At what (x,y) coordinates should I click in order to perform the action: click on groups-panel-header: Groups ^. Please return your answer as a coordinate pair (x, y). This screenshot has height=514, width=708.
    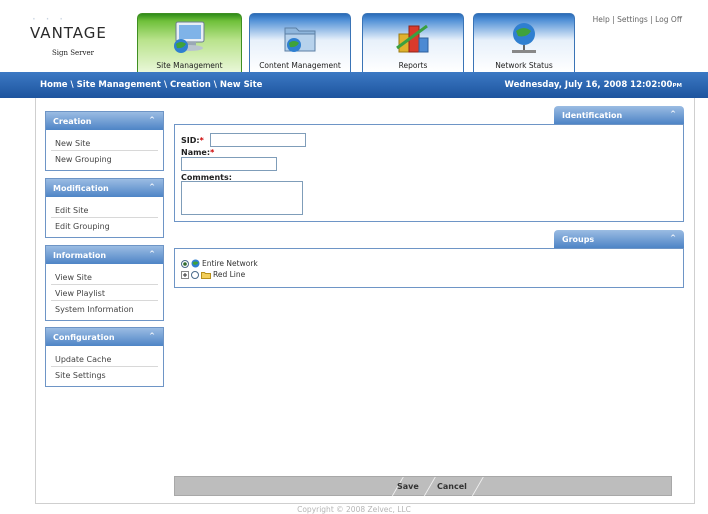
    Looking at the image, I should click on (619, 239).